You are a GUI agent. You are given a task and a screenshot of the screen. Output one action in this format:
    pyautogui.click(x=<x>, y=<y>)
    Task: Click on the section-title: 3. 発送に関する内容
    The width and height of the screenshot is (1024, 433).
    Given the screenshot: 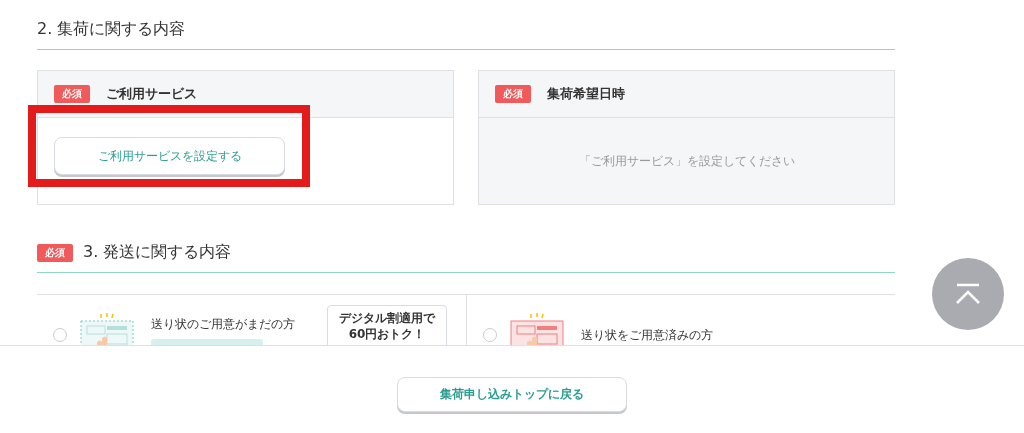 What is the action you would take?
    pyautogui.click(x=157, y=252)
    